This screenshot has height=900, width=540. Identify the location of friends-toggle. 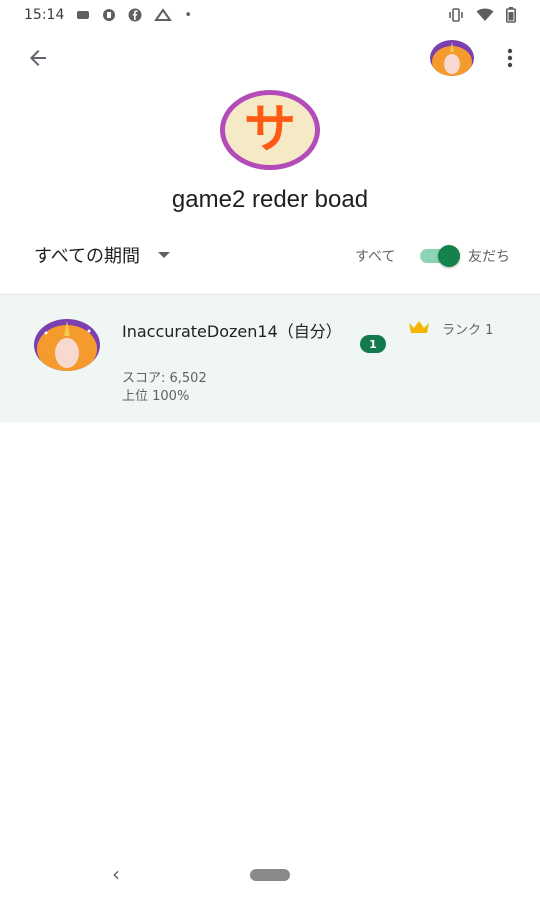
(440, 256).